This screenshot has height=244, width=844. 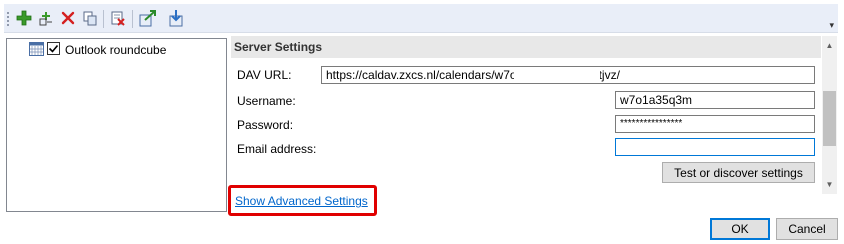 What do you see at coordinates (715, 147) in the screenshot?
I see `email-field` at bounding box center [715, 147].